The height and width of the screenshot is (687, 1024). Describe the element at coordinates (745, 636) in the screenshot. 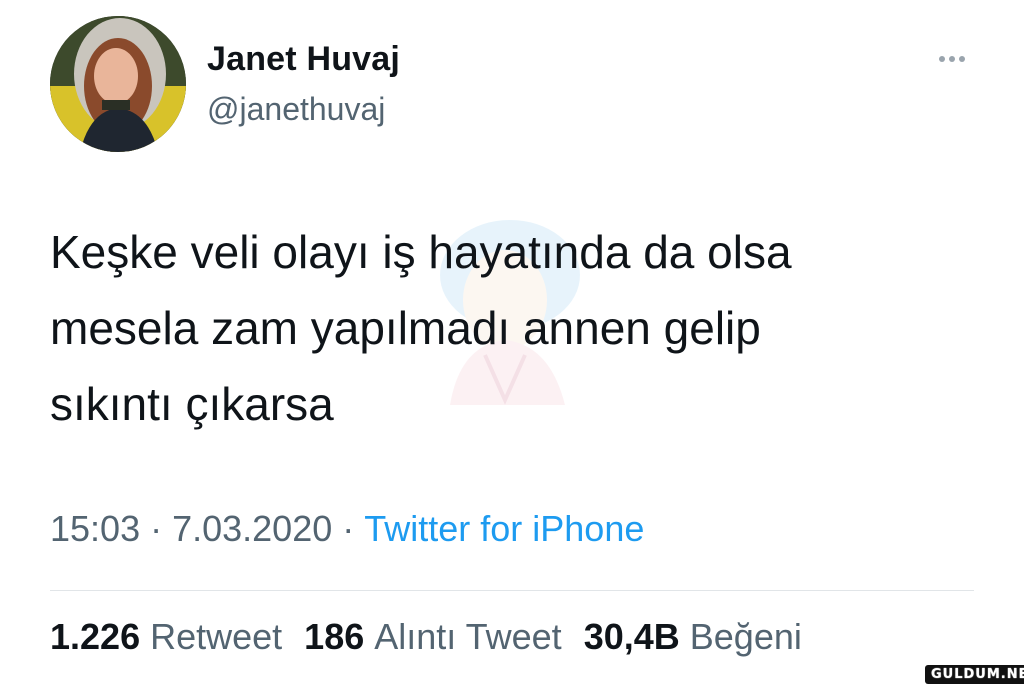

I see `likes-label: Beğeni` at that location.